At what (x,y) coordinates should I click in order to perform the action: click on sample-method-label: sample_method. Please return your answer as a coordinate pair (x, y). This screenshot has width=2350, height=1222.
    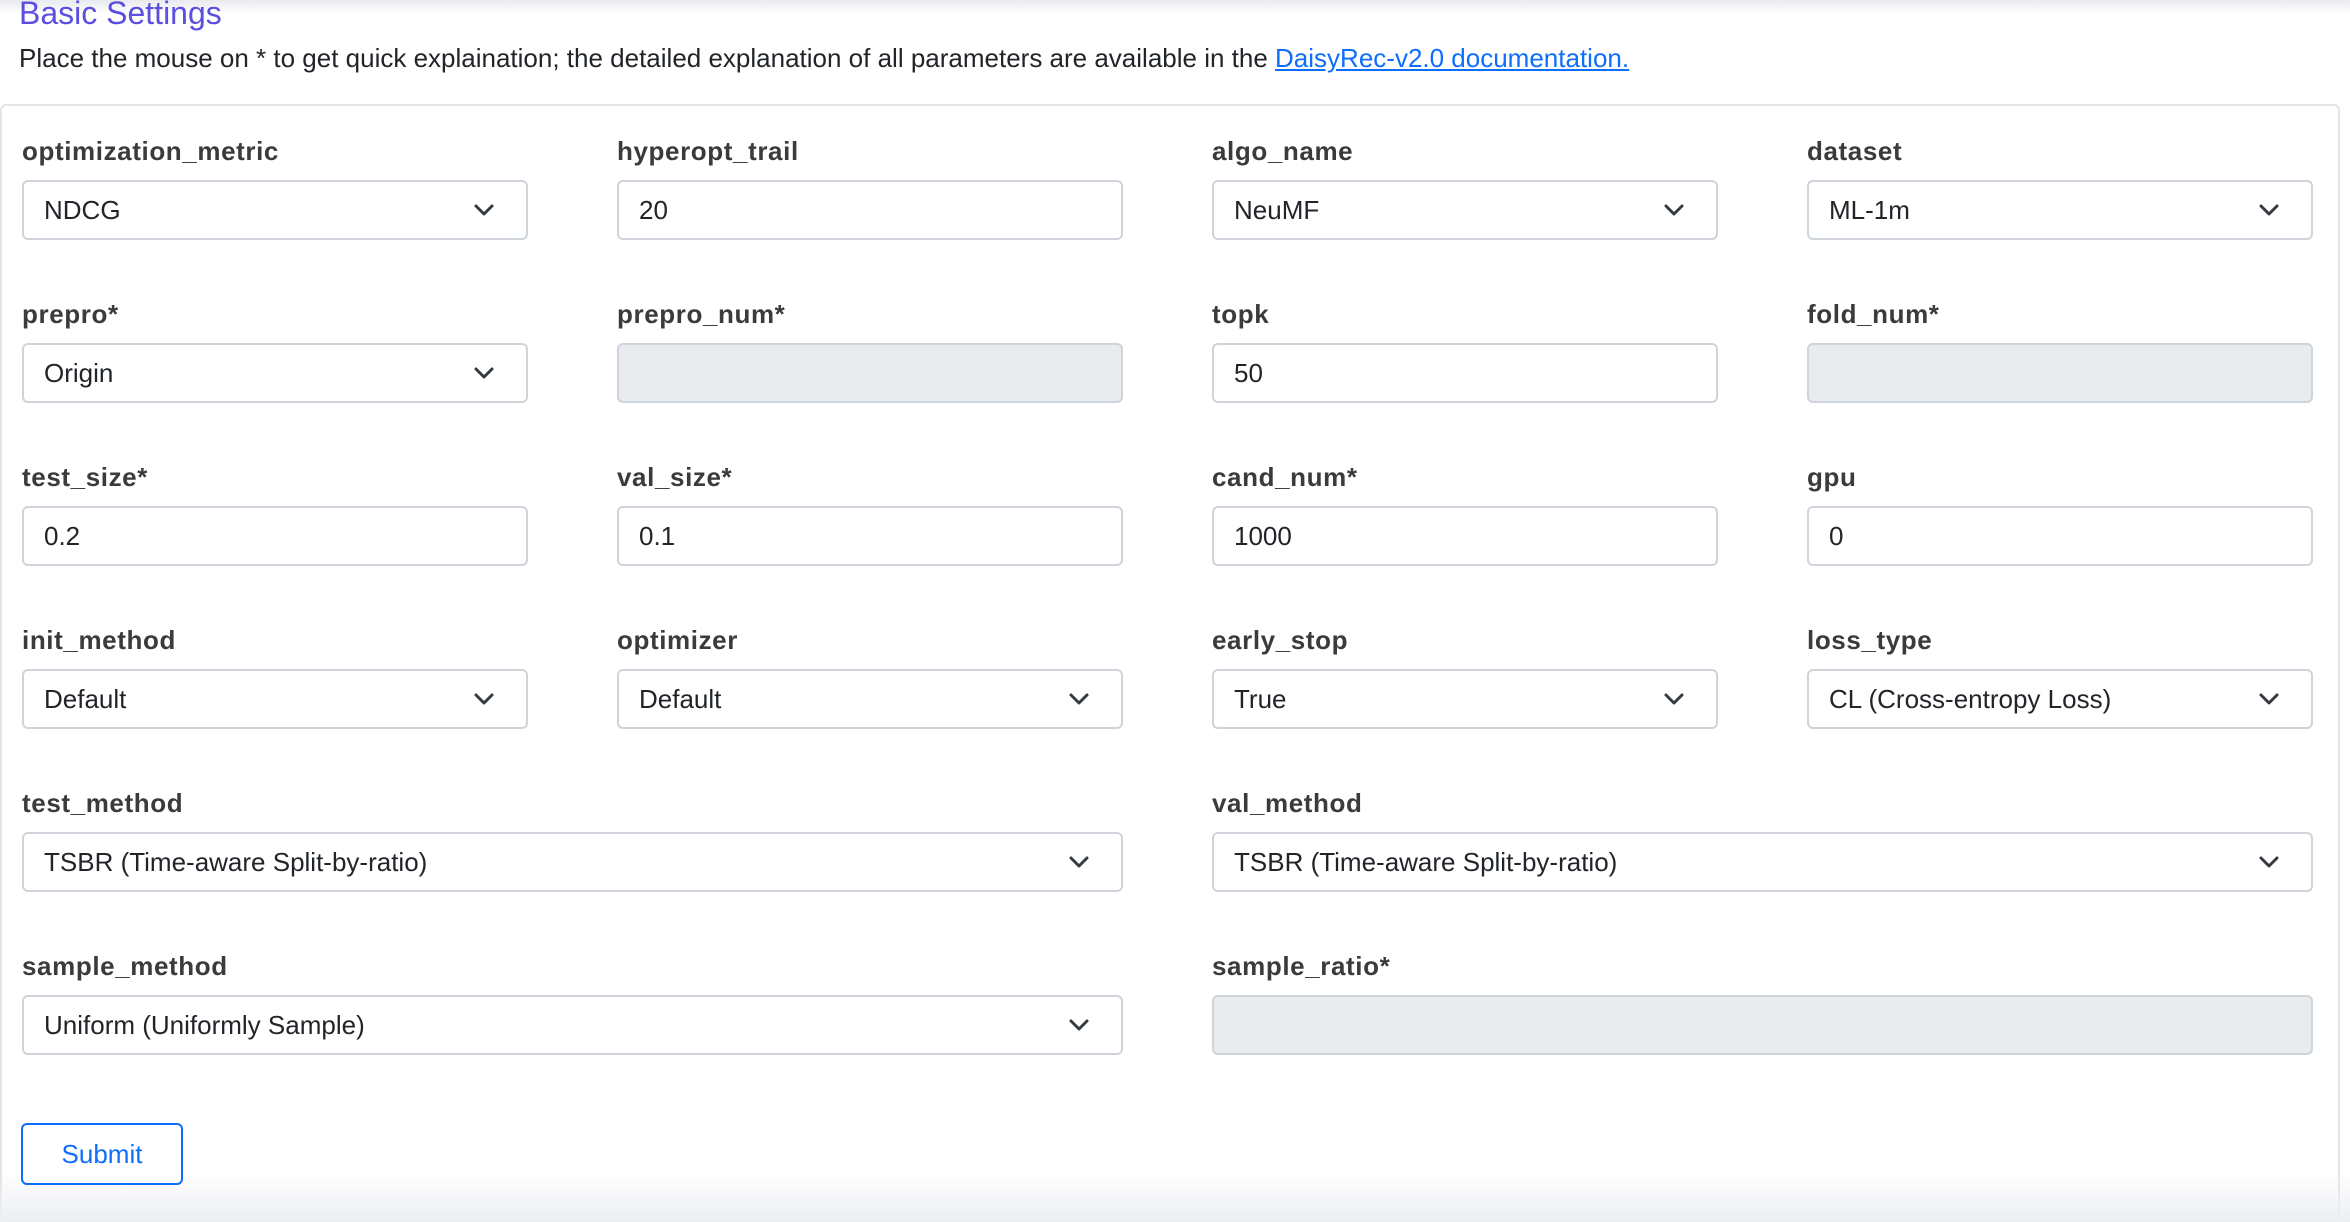
    Looking at the image, I should click on (125, 966).